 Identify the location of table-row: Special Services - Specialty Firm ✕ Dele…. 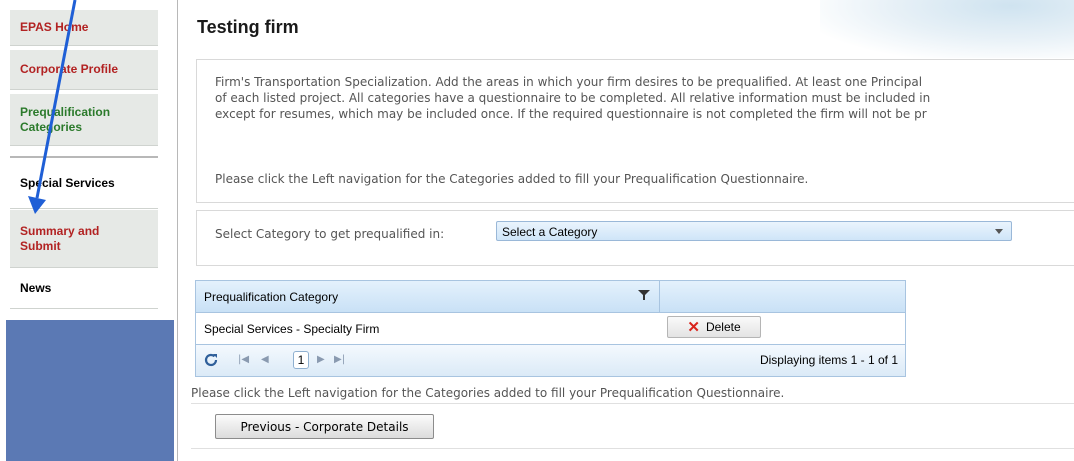
(550, 329).